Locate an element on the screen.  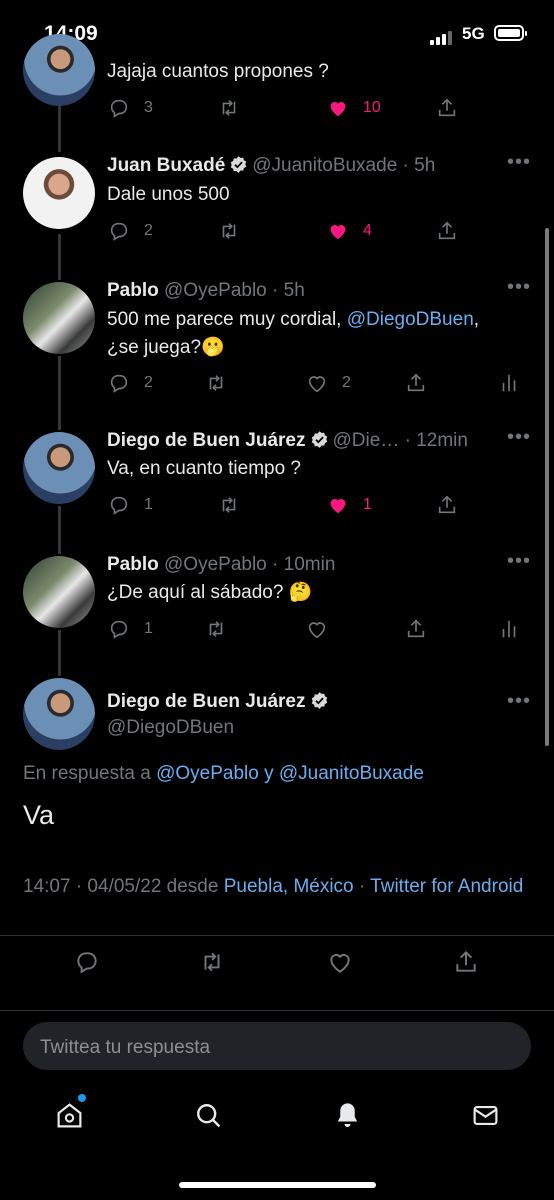
tweet-text-part: 500 me parece muy cordial, is located at coordinates (227, 319).